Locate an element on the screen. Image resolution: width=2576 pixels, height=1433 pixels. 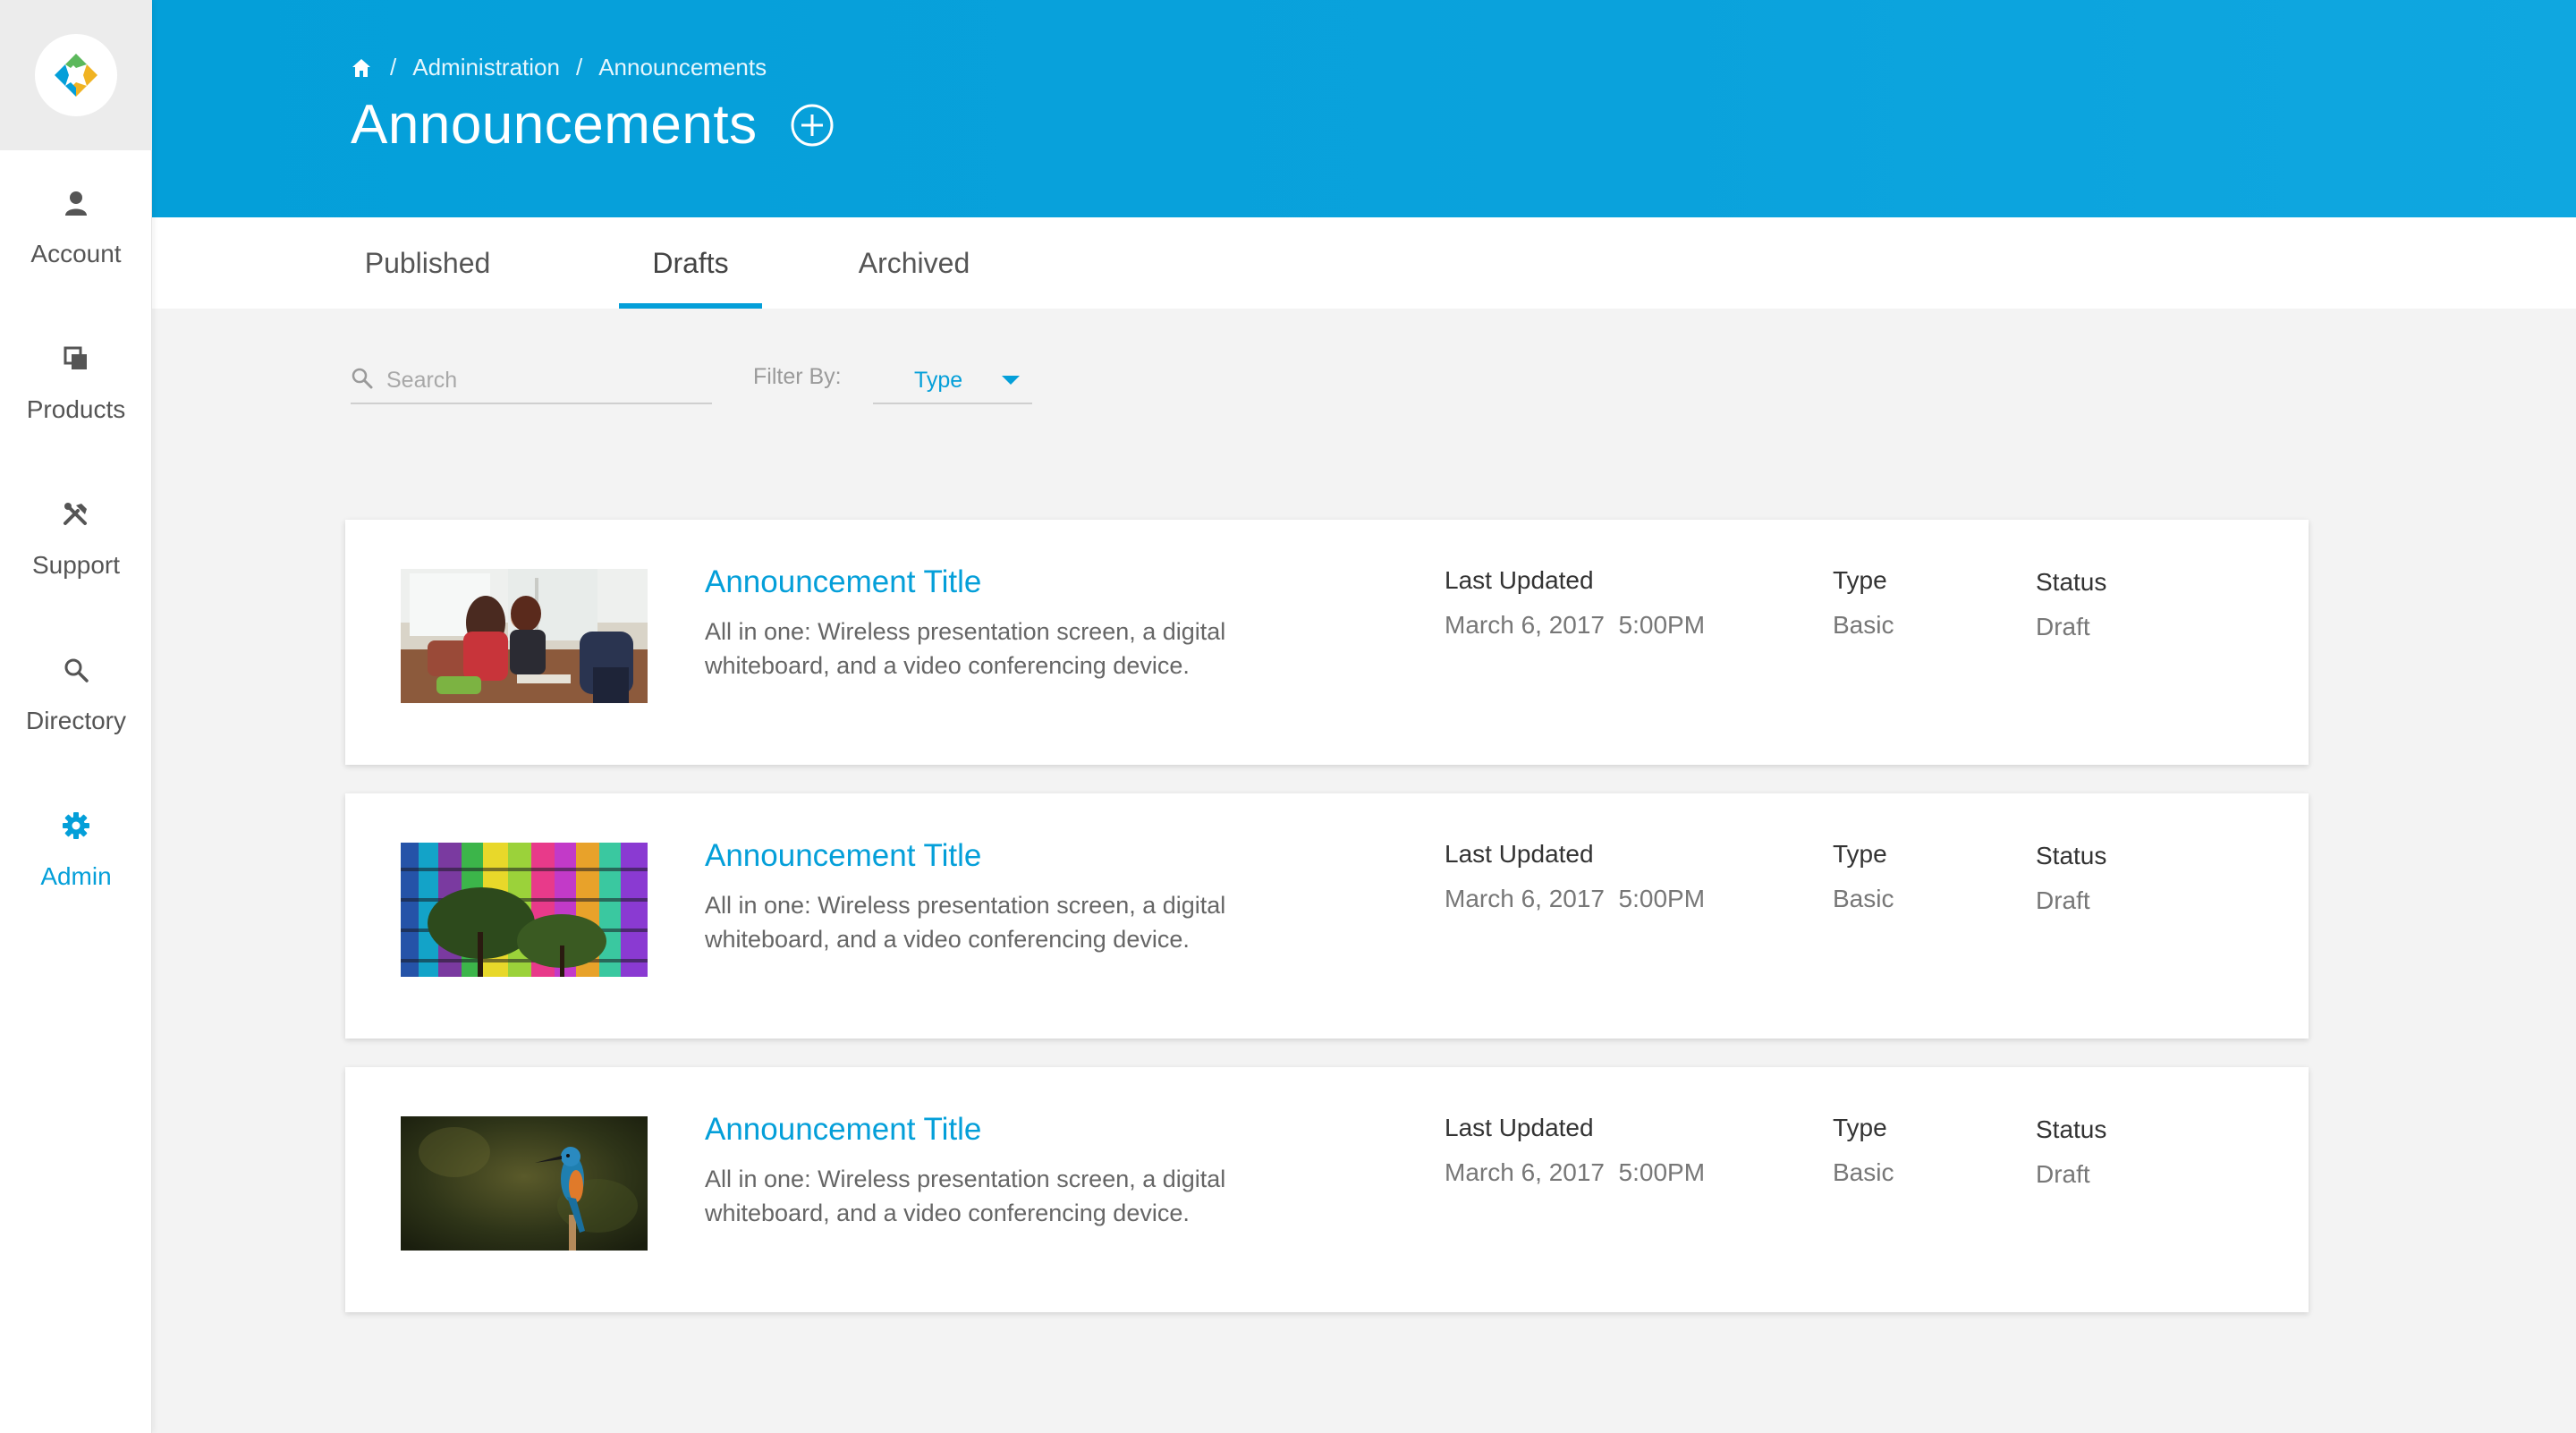
search-input is located at coordinates (538, 380).